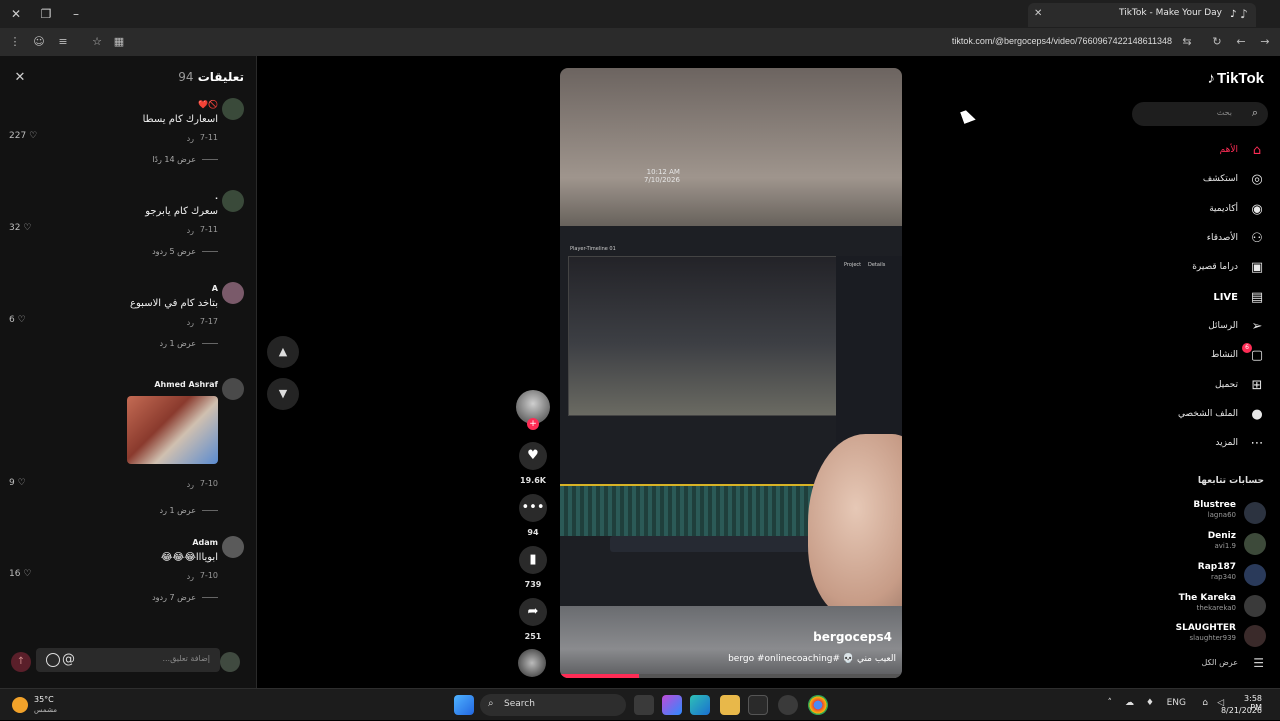  I want to click on comment-input: إضافة تعليق... @, so click(128, 660).